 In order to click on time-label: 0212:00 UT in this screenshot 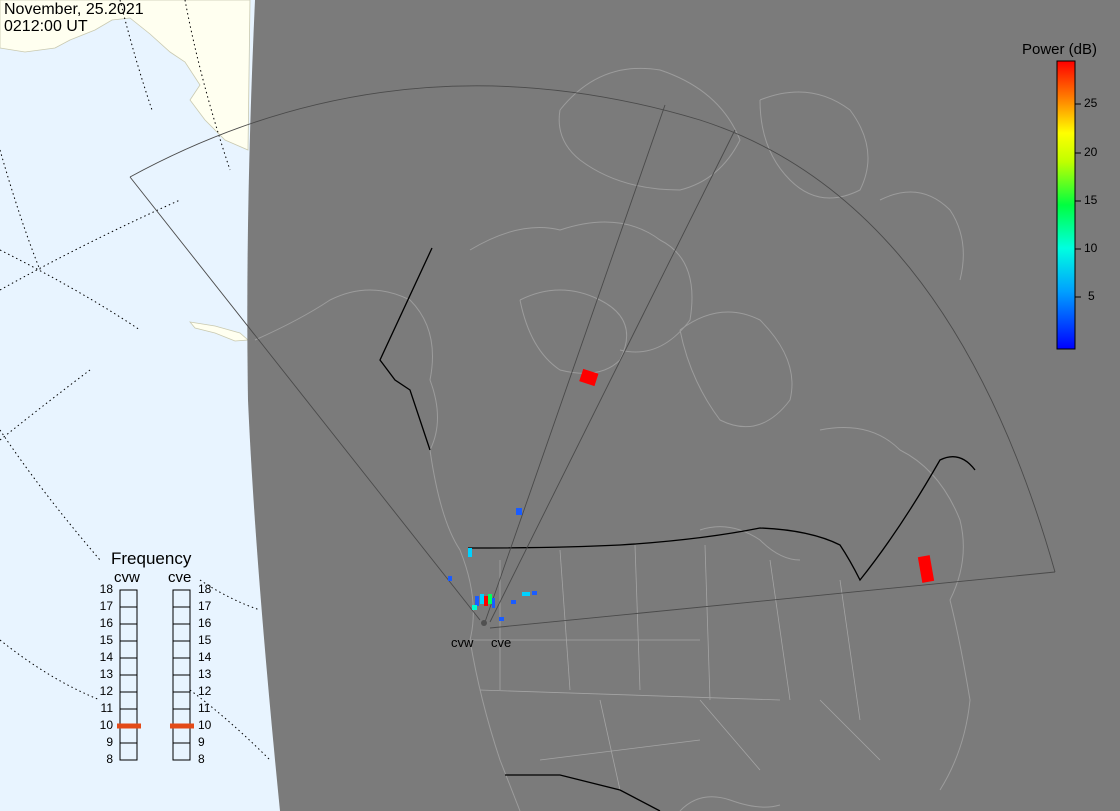, I will do `click(46, 26)`.